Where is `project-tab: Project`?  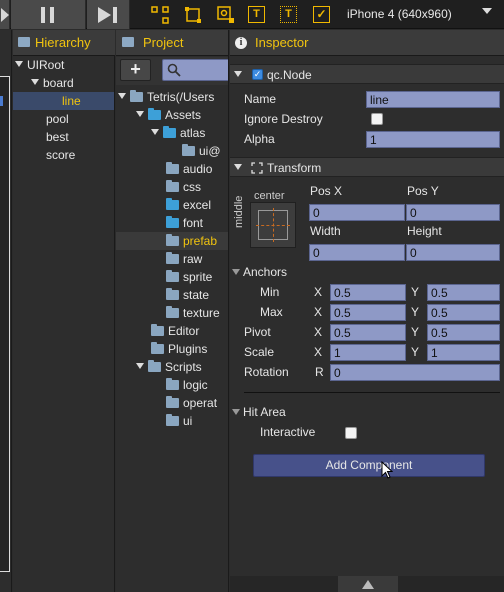 project-tab: Project is located at coordinates (172, 43).